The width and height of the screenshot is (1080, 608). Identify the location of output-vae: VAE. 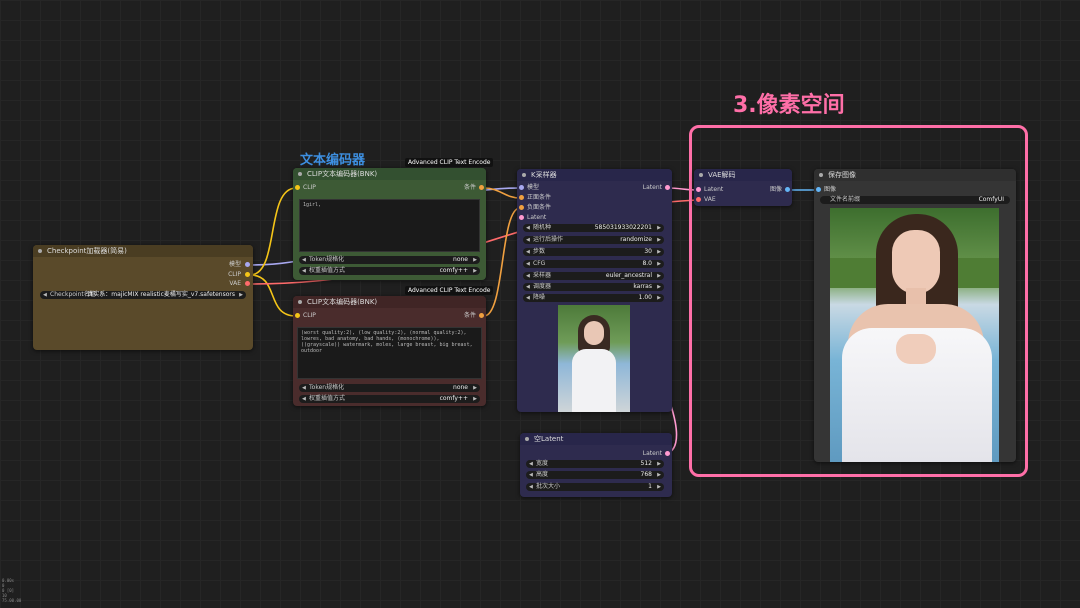
(235, 283).